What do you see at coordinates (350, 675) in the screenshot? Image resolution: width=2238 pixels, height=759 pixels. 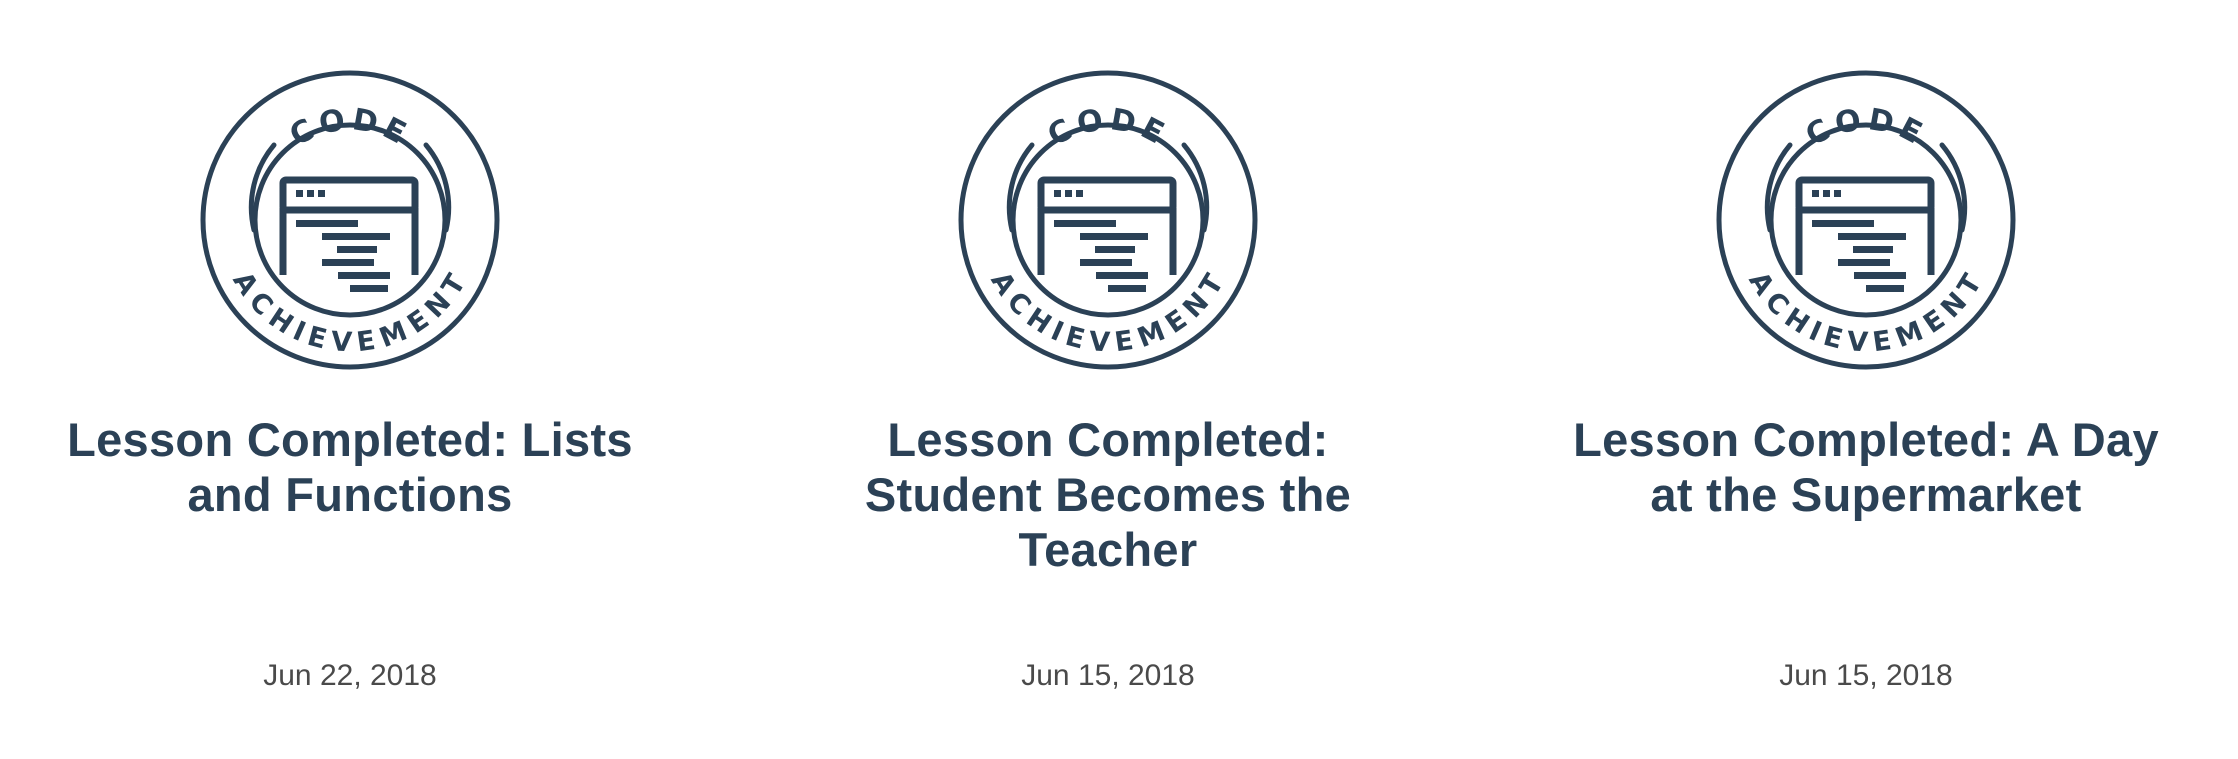 I see `achievement-date: Jun 22, 2018` at bounding box center [350, 675].